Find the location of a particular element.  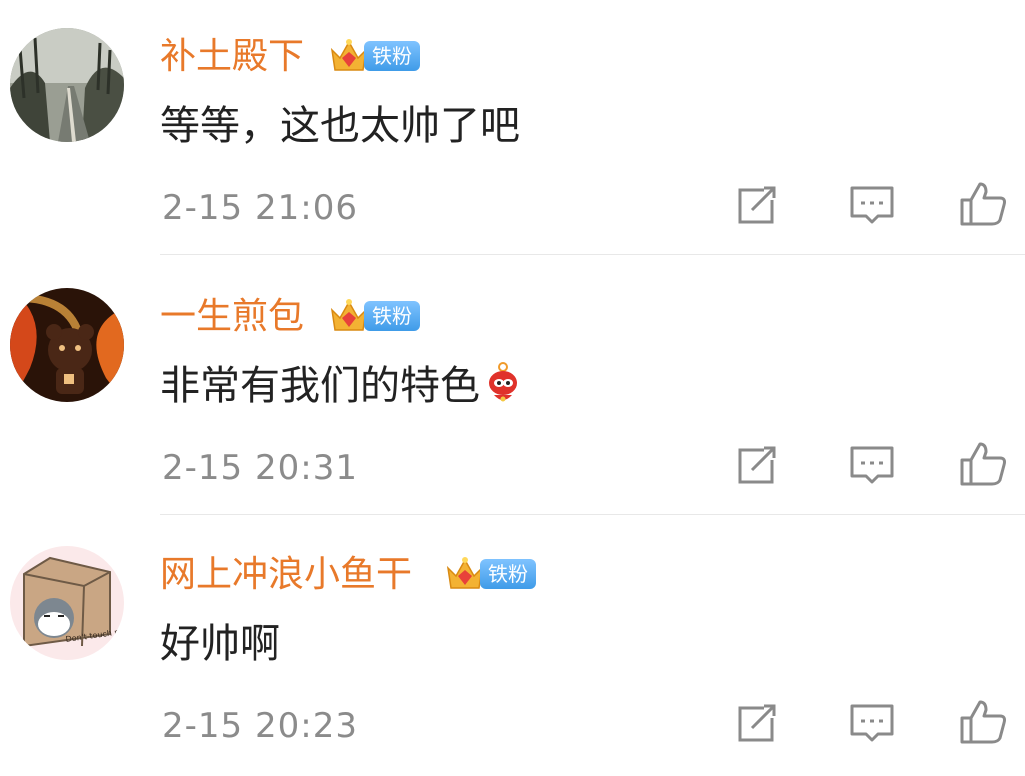

user-avatar: Don't touch me is located at coordinates (67, 603).